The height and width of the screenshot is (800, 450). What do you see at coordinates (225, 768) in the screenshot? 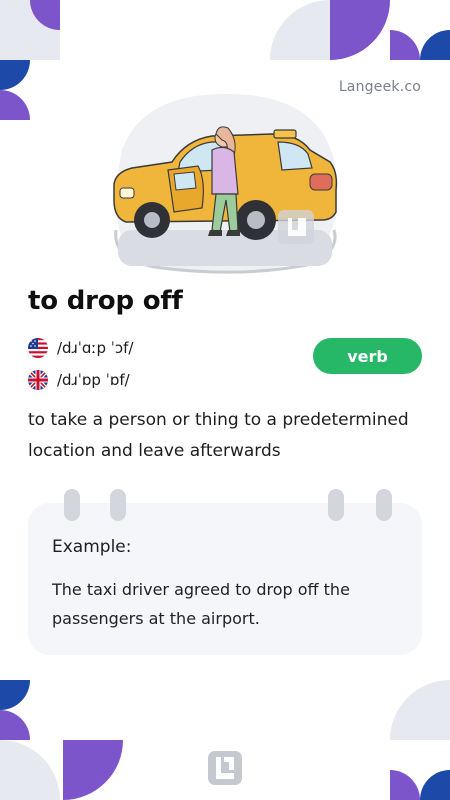
I see `langeek-logo-icon` at bounding box center [225, 768].